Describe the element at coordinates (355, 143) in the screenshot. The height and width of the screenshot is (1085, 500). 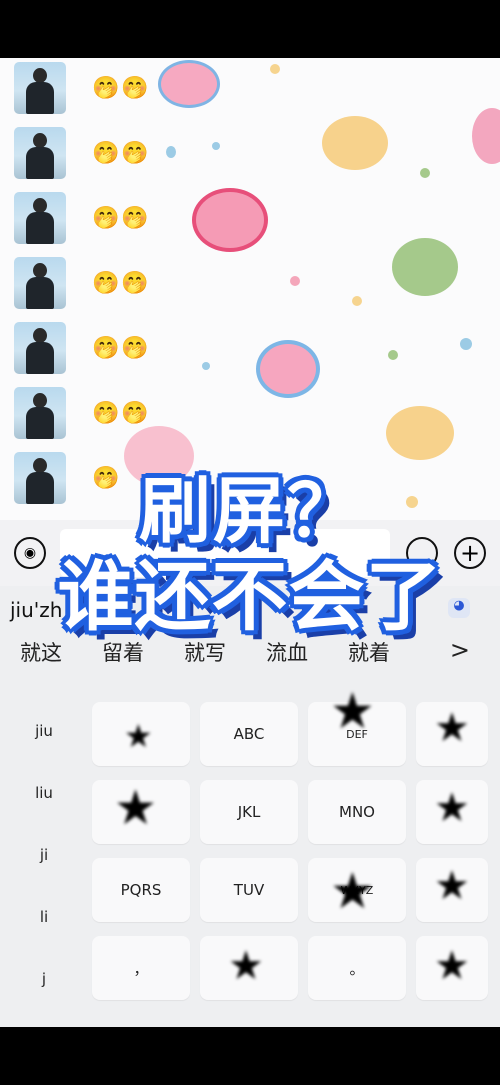
I see `yellow-pig-sticker` at that location.